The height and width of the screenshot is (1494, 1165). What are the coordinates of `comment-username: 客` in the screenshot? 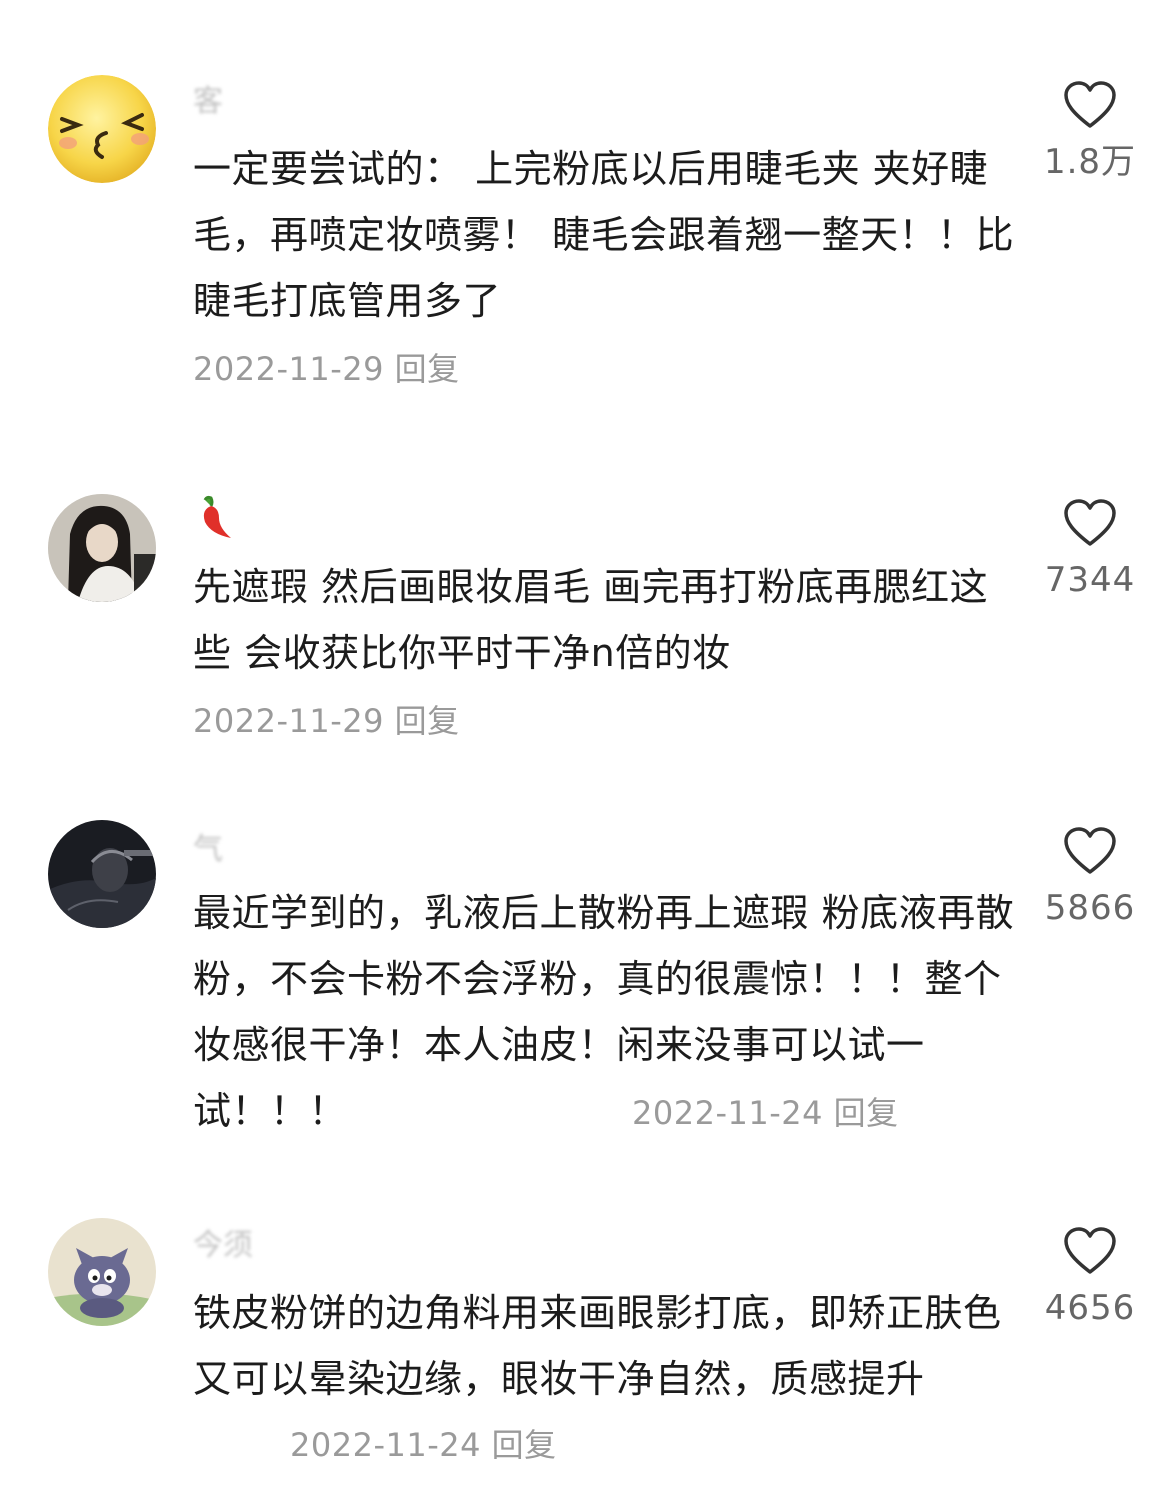 It's located at (208, 102).